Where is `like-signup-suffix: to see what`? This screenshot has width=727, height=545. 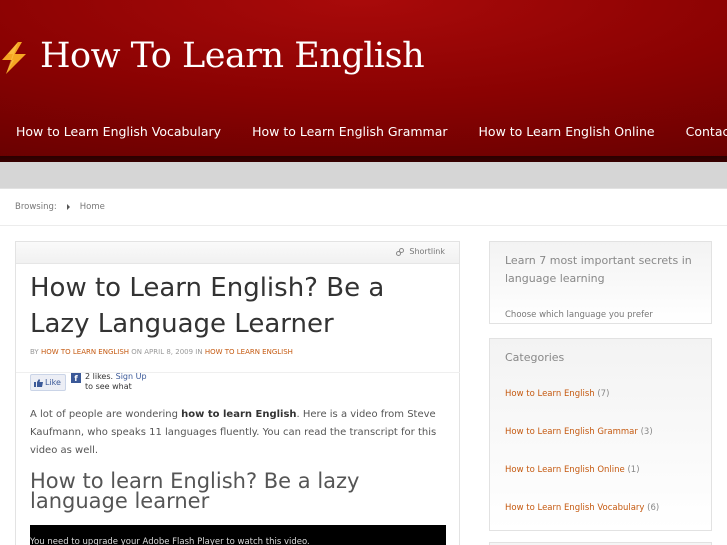 like-signup-suffix: to see what is located at coordinates (108, 386).